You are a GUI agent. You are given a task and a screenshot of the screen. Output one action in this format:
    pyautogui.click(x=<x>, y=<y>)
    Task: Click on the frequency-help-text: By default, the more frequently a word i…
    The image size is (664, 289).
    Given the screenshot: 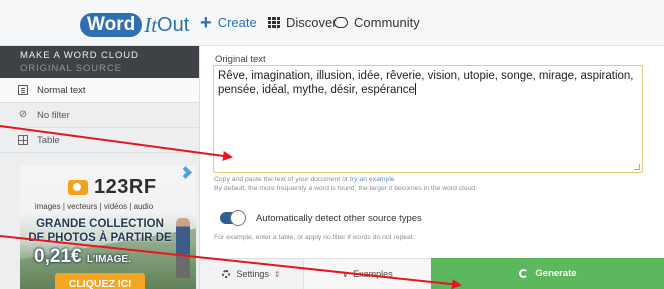 What is the action you would take?
    pyautogui.click(x=345, y=188)
    